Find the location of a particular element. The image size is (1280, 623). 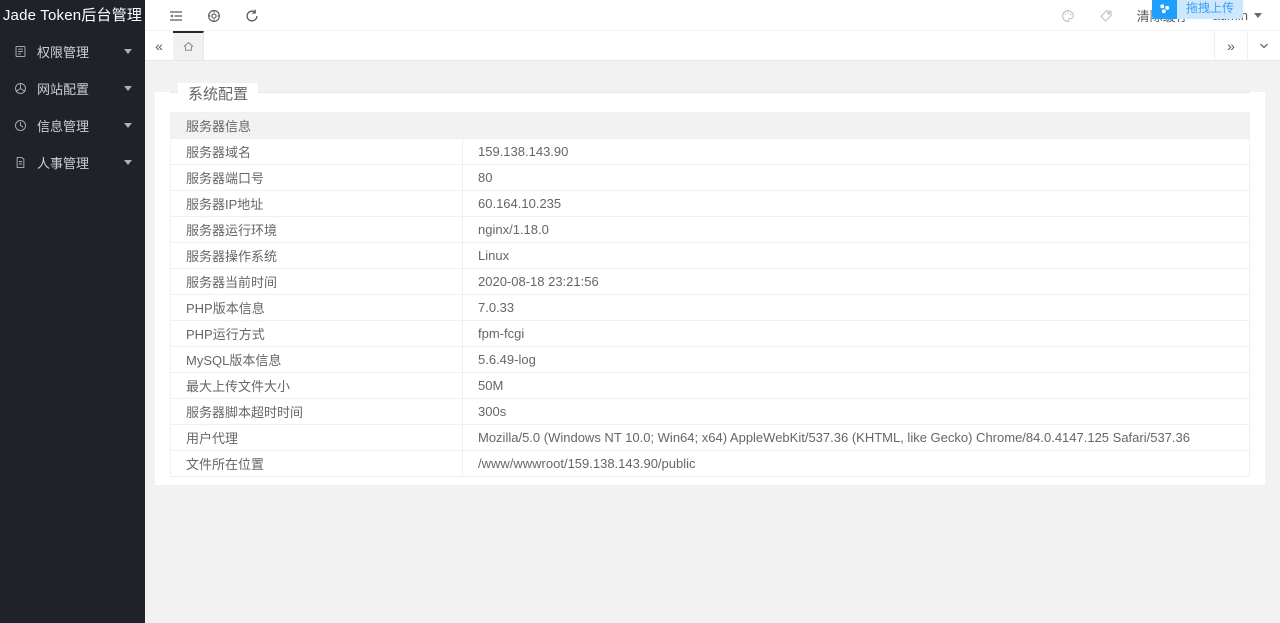

sidebar-item-hr-manage: 人事管理 is located at coordinates (72, 162).